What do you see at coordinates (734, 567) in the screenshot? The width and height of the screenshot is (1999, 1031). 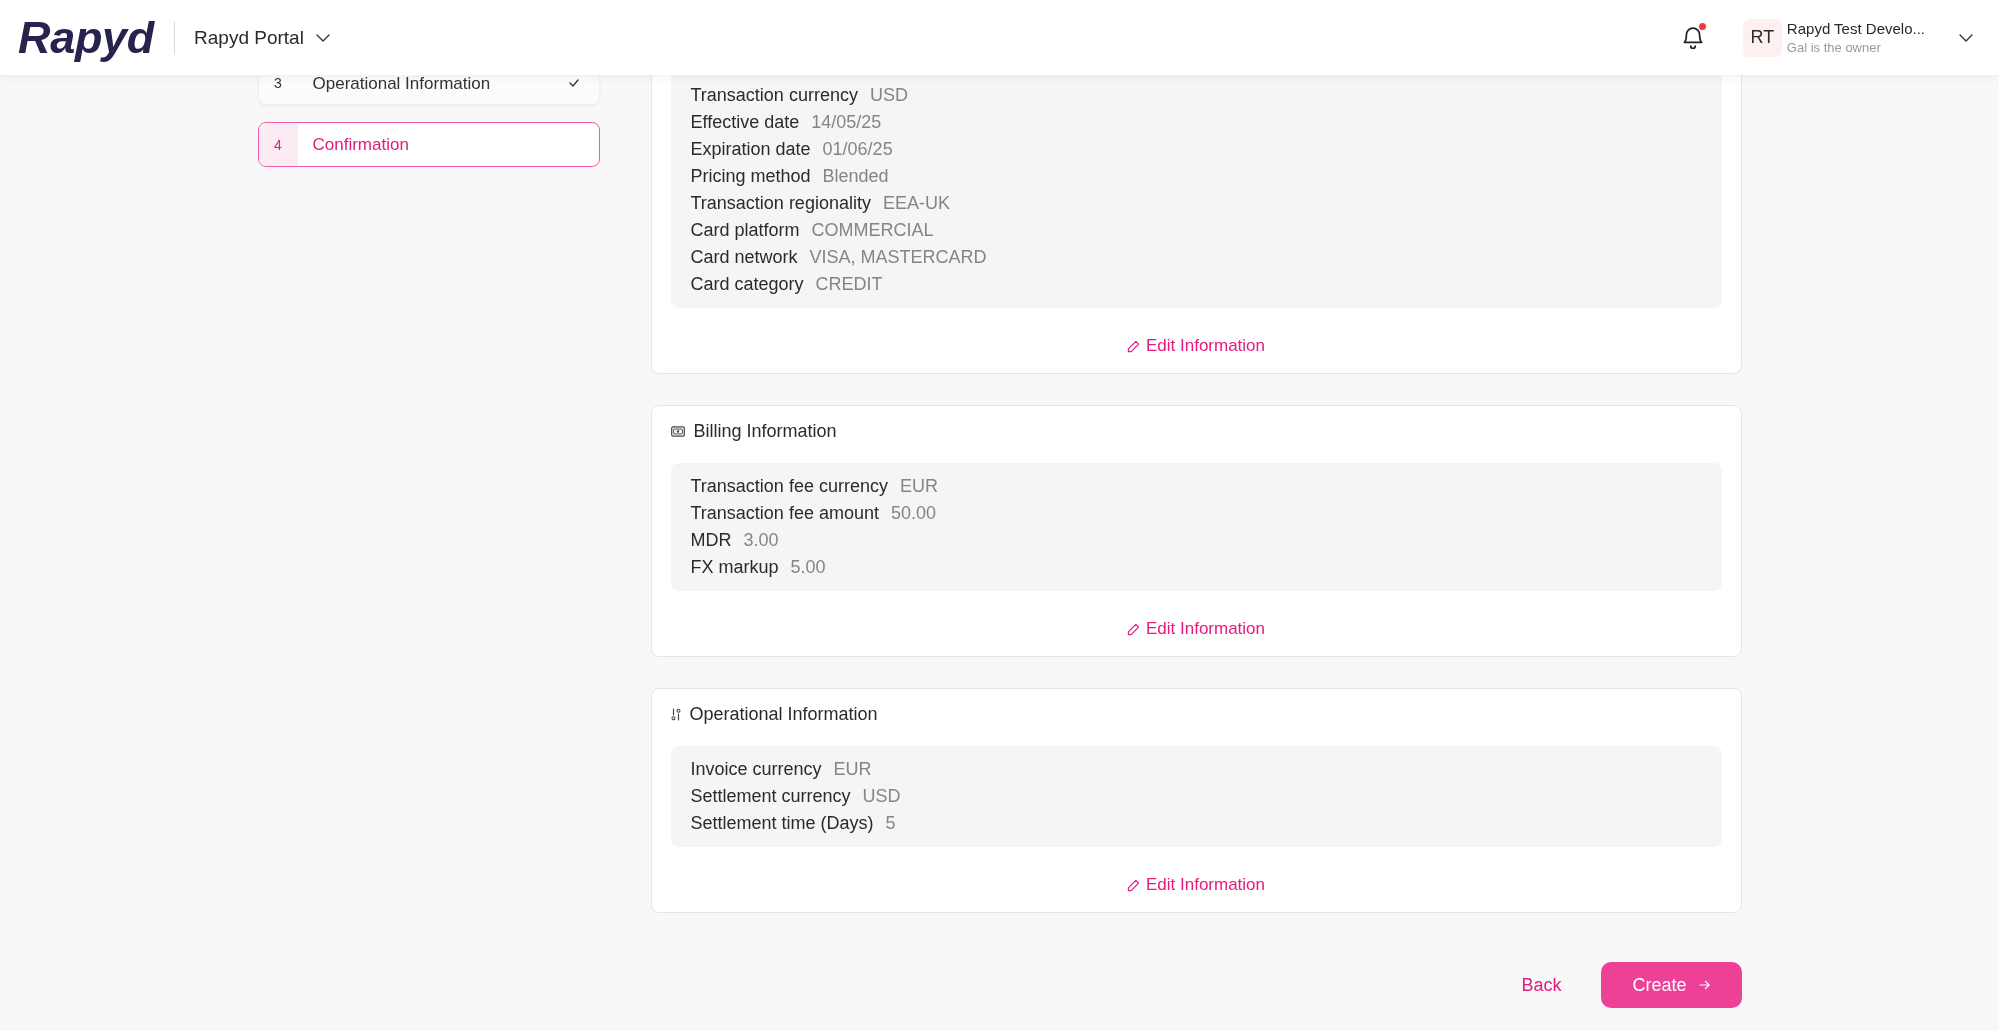 I see `field-label: FX markup` at bounding box center [734, 567].